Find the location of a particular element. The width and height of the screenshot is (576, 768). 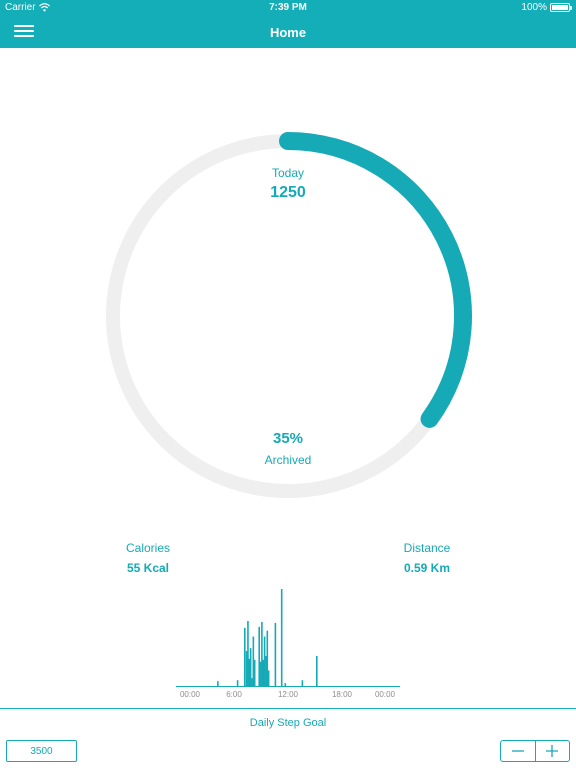

plus-icon is located at coordinates (552, 751).